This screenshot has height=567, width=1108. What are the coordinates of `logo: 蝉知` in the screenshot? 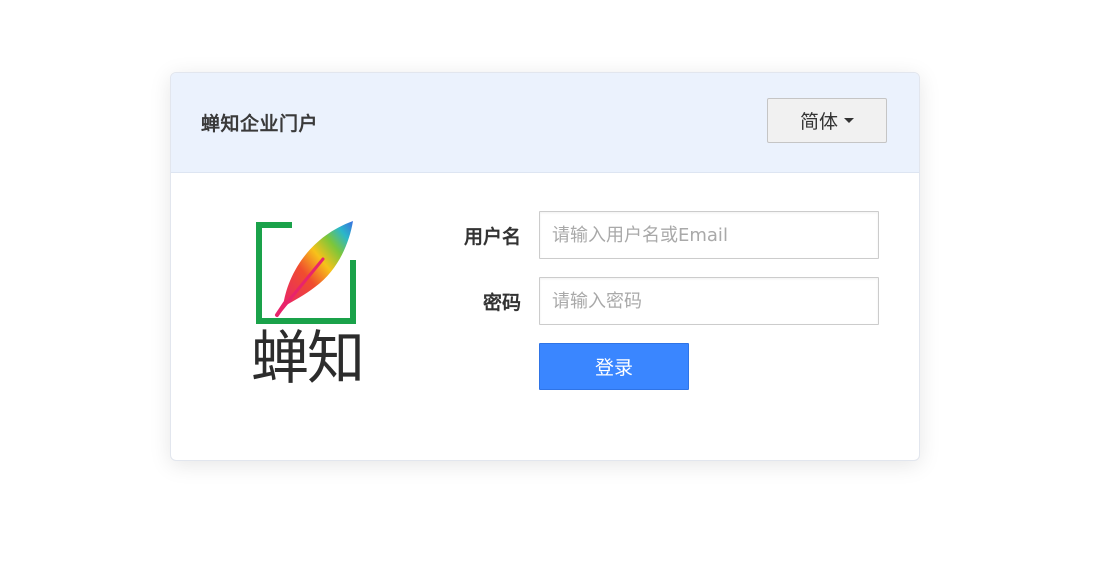 It's located at (307, 307).